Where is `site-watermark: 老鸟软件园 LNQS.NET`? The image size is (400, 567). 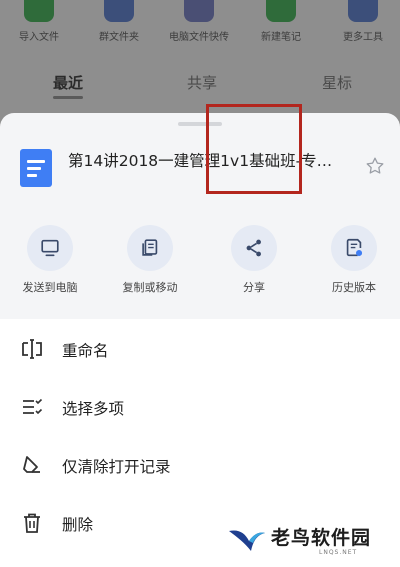
site-watermark: 老鸟软件园 LNQS.NET is located at coordinates (302, 540).